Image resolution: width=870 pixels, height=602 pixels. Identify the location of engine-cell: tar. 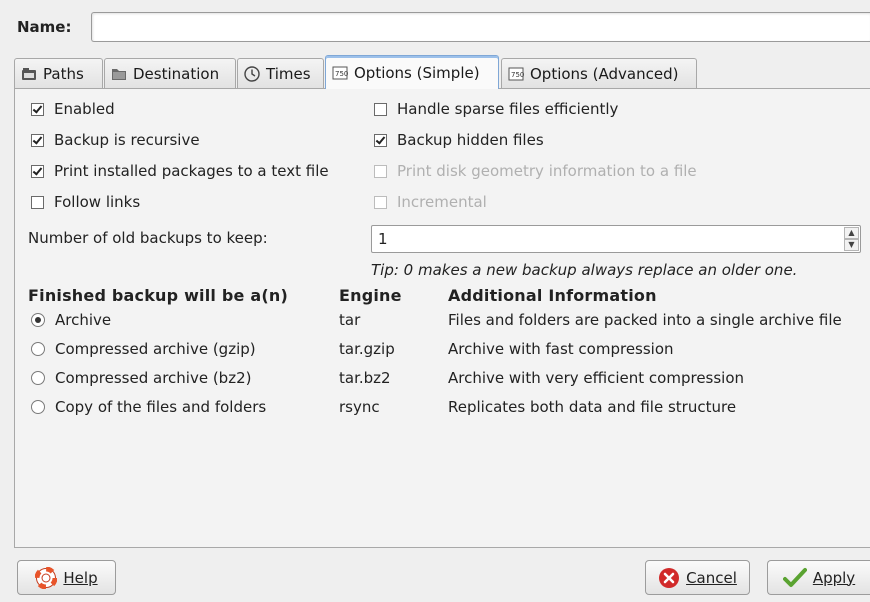
(350, 320).